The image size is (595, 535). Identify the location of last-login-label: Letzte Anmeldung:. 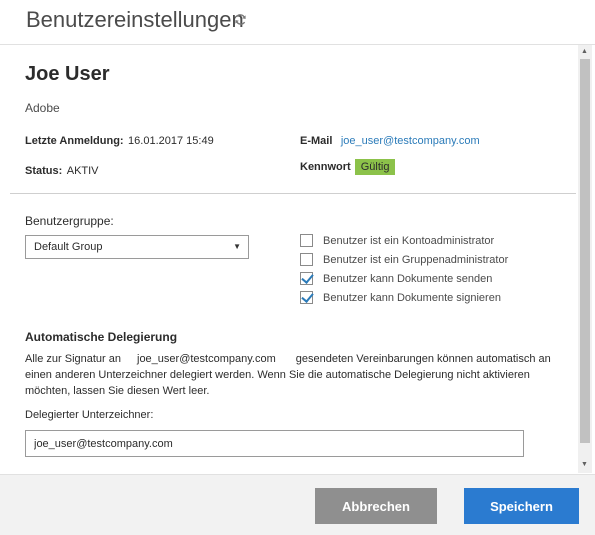
(74, 141).